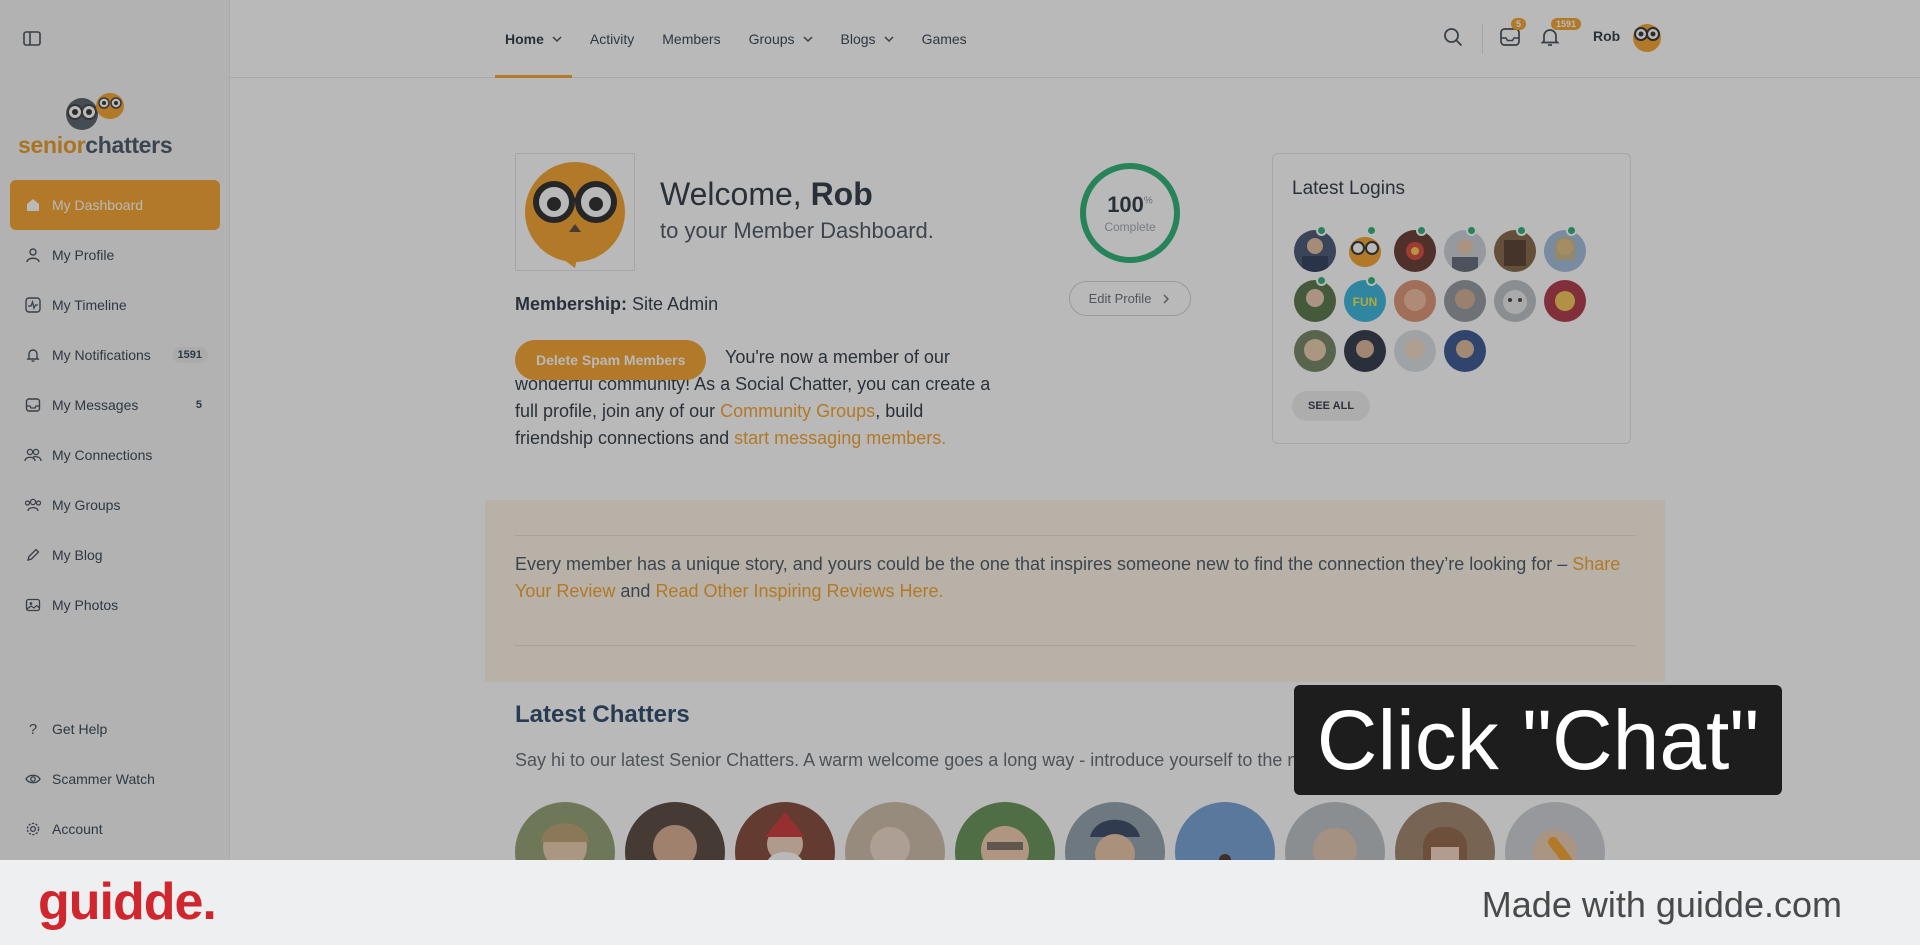 The image size is (1920, 945). What do you see at coordinates (602, 714) in the screenshot?
I see `latest-chatters-title: Latest Chatters` at bounding box center [602, 714].